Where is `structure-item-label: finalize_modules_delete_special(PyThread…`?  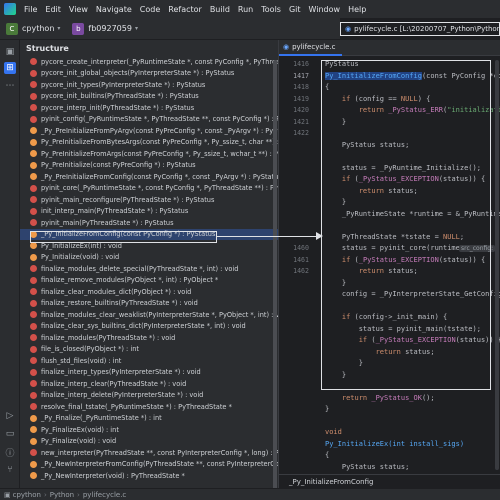 structure-item-label: finalize_modules_delete_special(PyThread… is located at coordinates (140, 268).